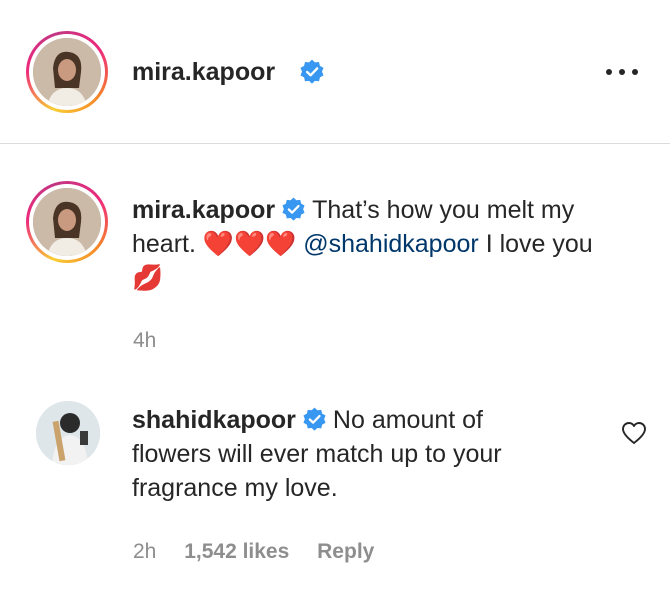  I want to click on like-heart-icon, so click(634, 433).